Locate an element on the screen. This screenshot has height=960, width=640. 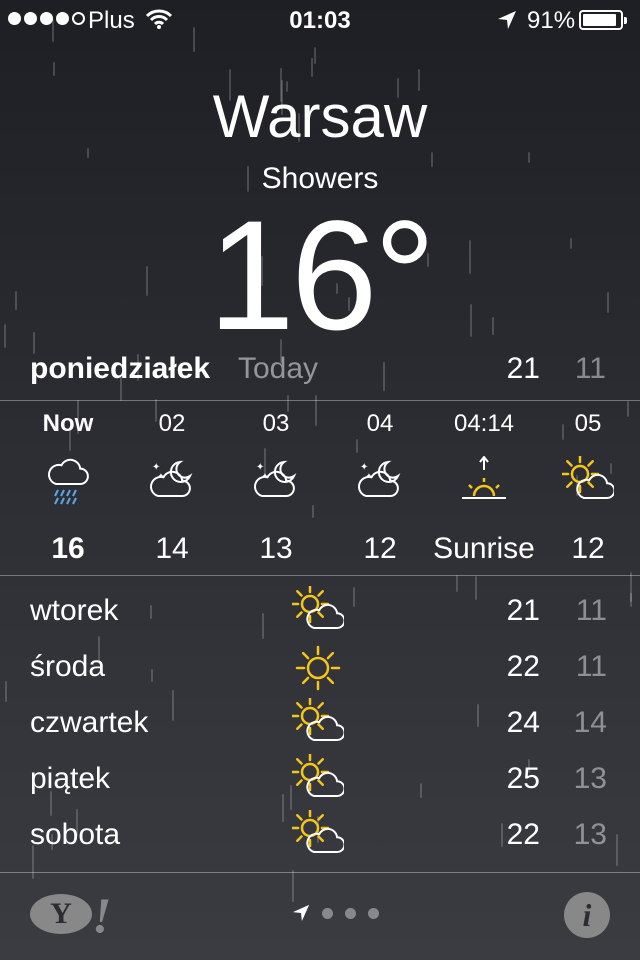
day-name: piątek is located at coordinates (70, 778).